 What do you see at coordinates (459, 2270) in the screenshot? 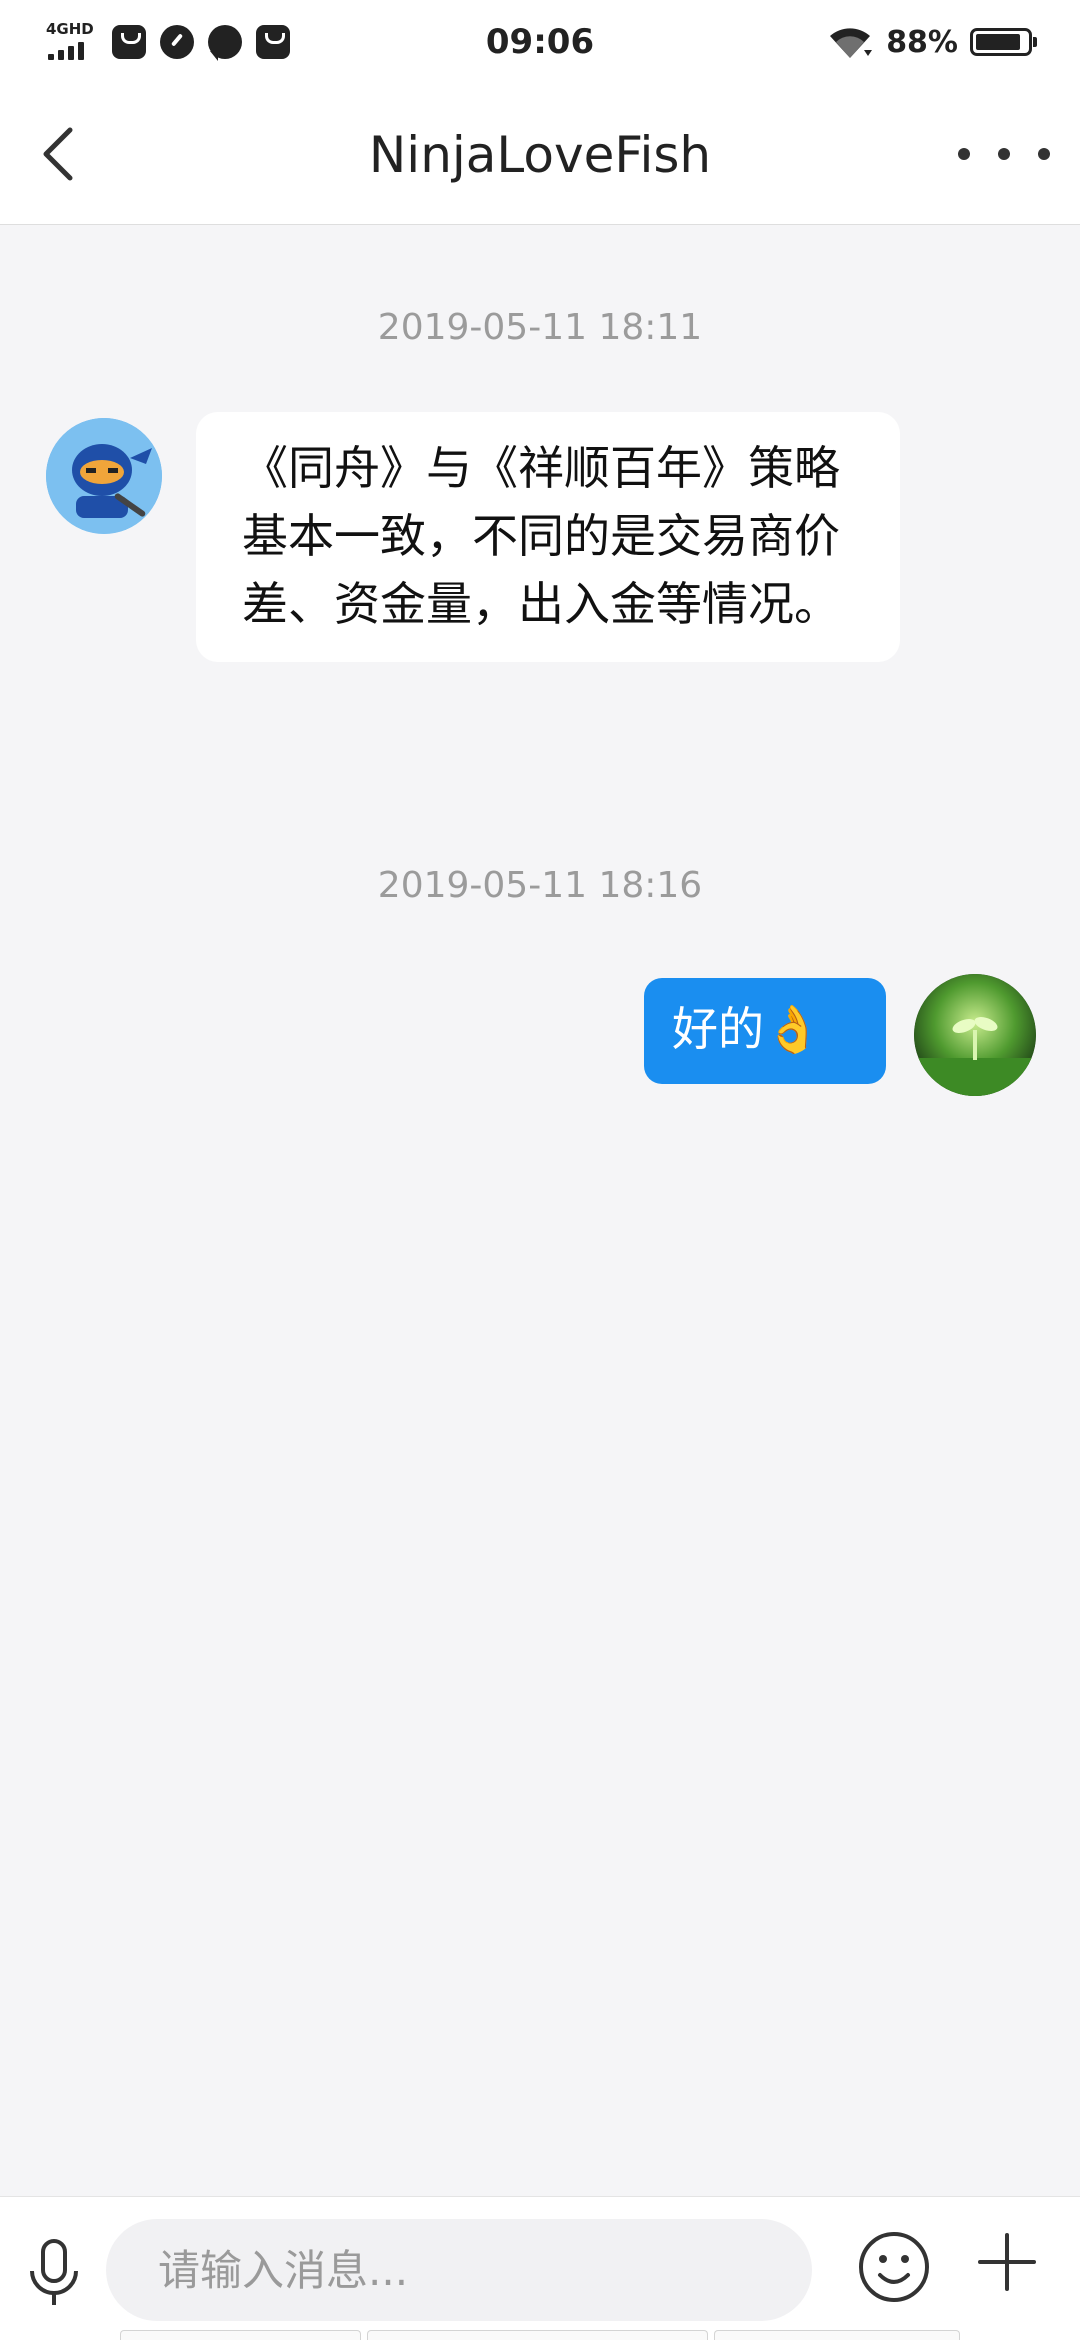
I see `message-input` at bounding box center [459, 2270].